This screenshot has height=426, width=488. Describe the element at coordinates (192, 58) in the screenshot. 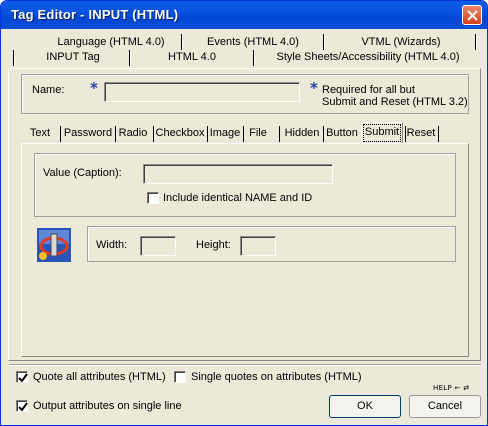

I see `tab-html40: HTML 4.0` at that location.